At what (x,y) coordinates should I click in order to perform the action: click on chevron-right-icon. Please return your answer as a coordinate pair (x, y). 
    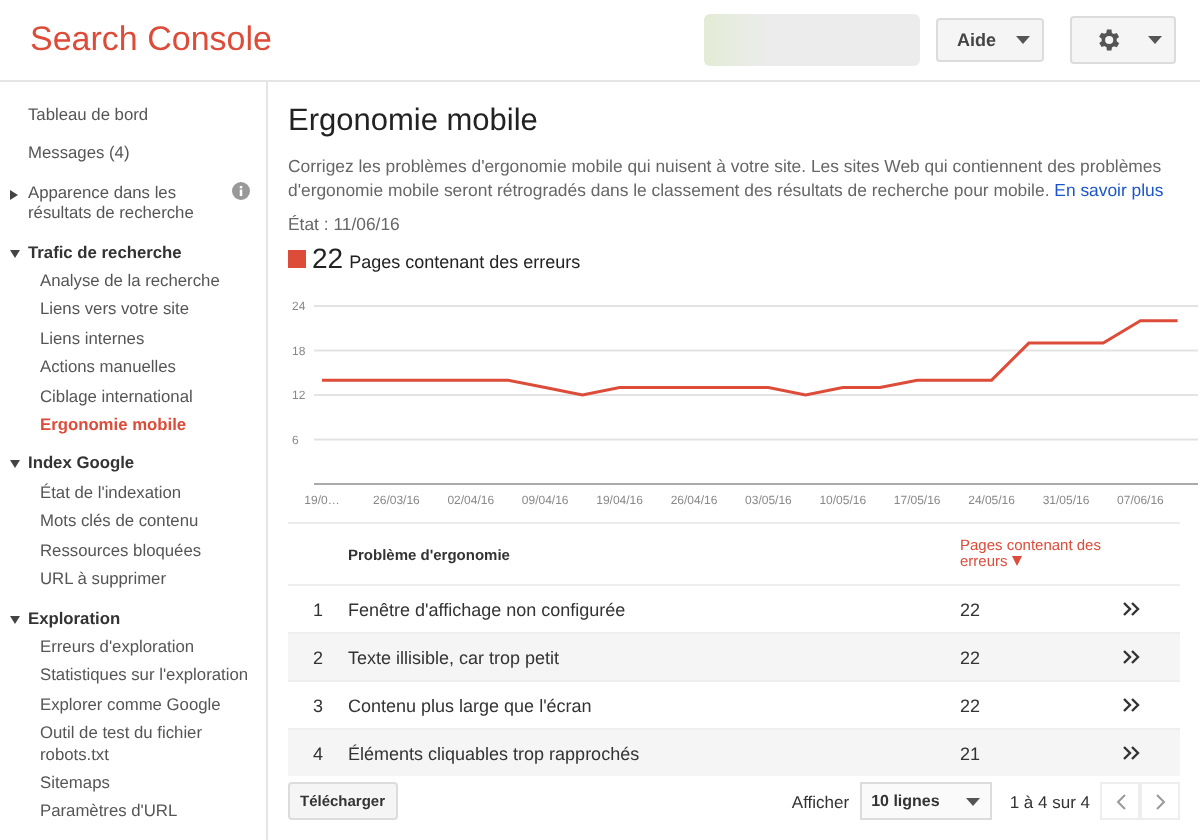
    Looking at the image, I should click on (1160, 801).